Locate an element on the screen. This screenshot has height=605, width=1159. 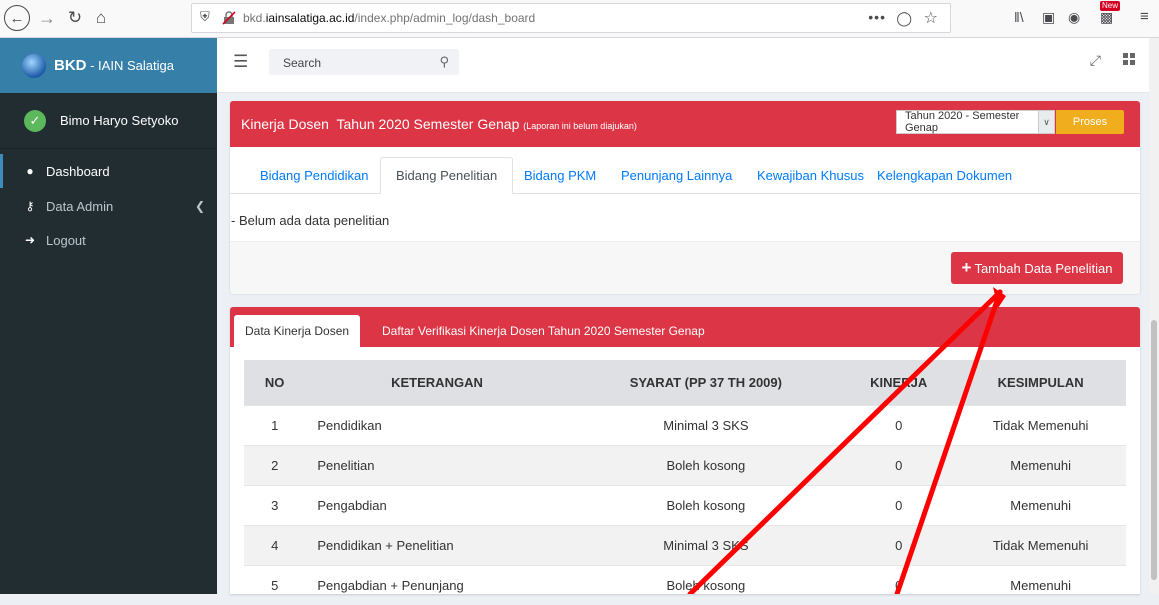
plus-icon: + is located at coordinates (967, 268).